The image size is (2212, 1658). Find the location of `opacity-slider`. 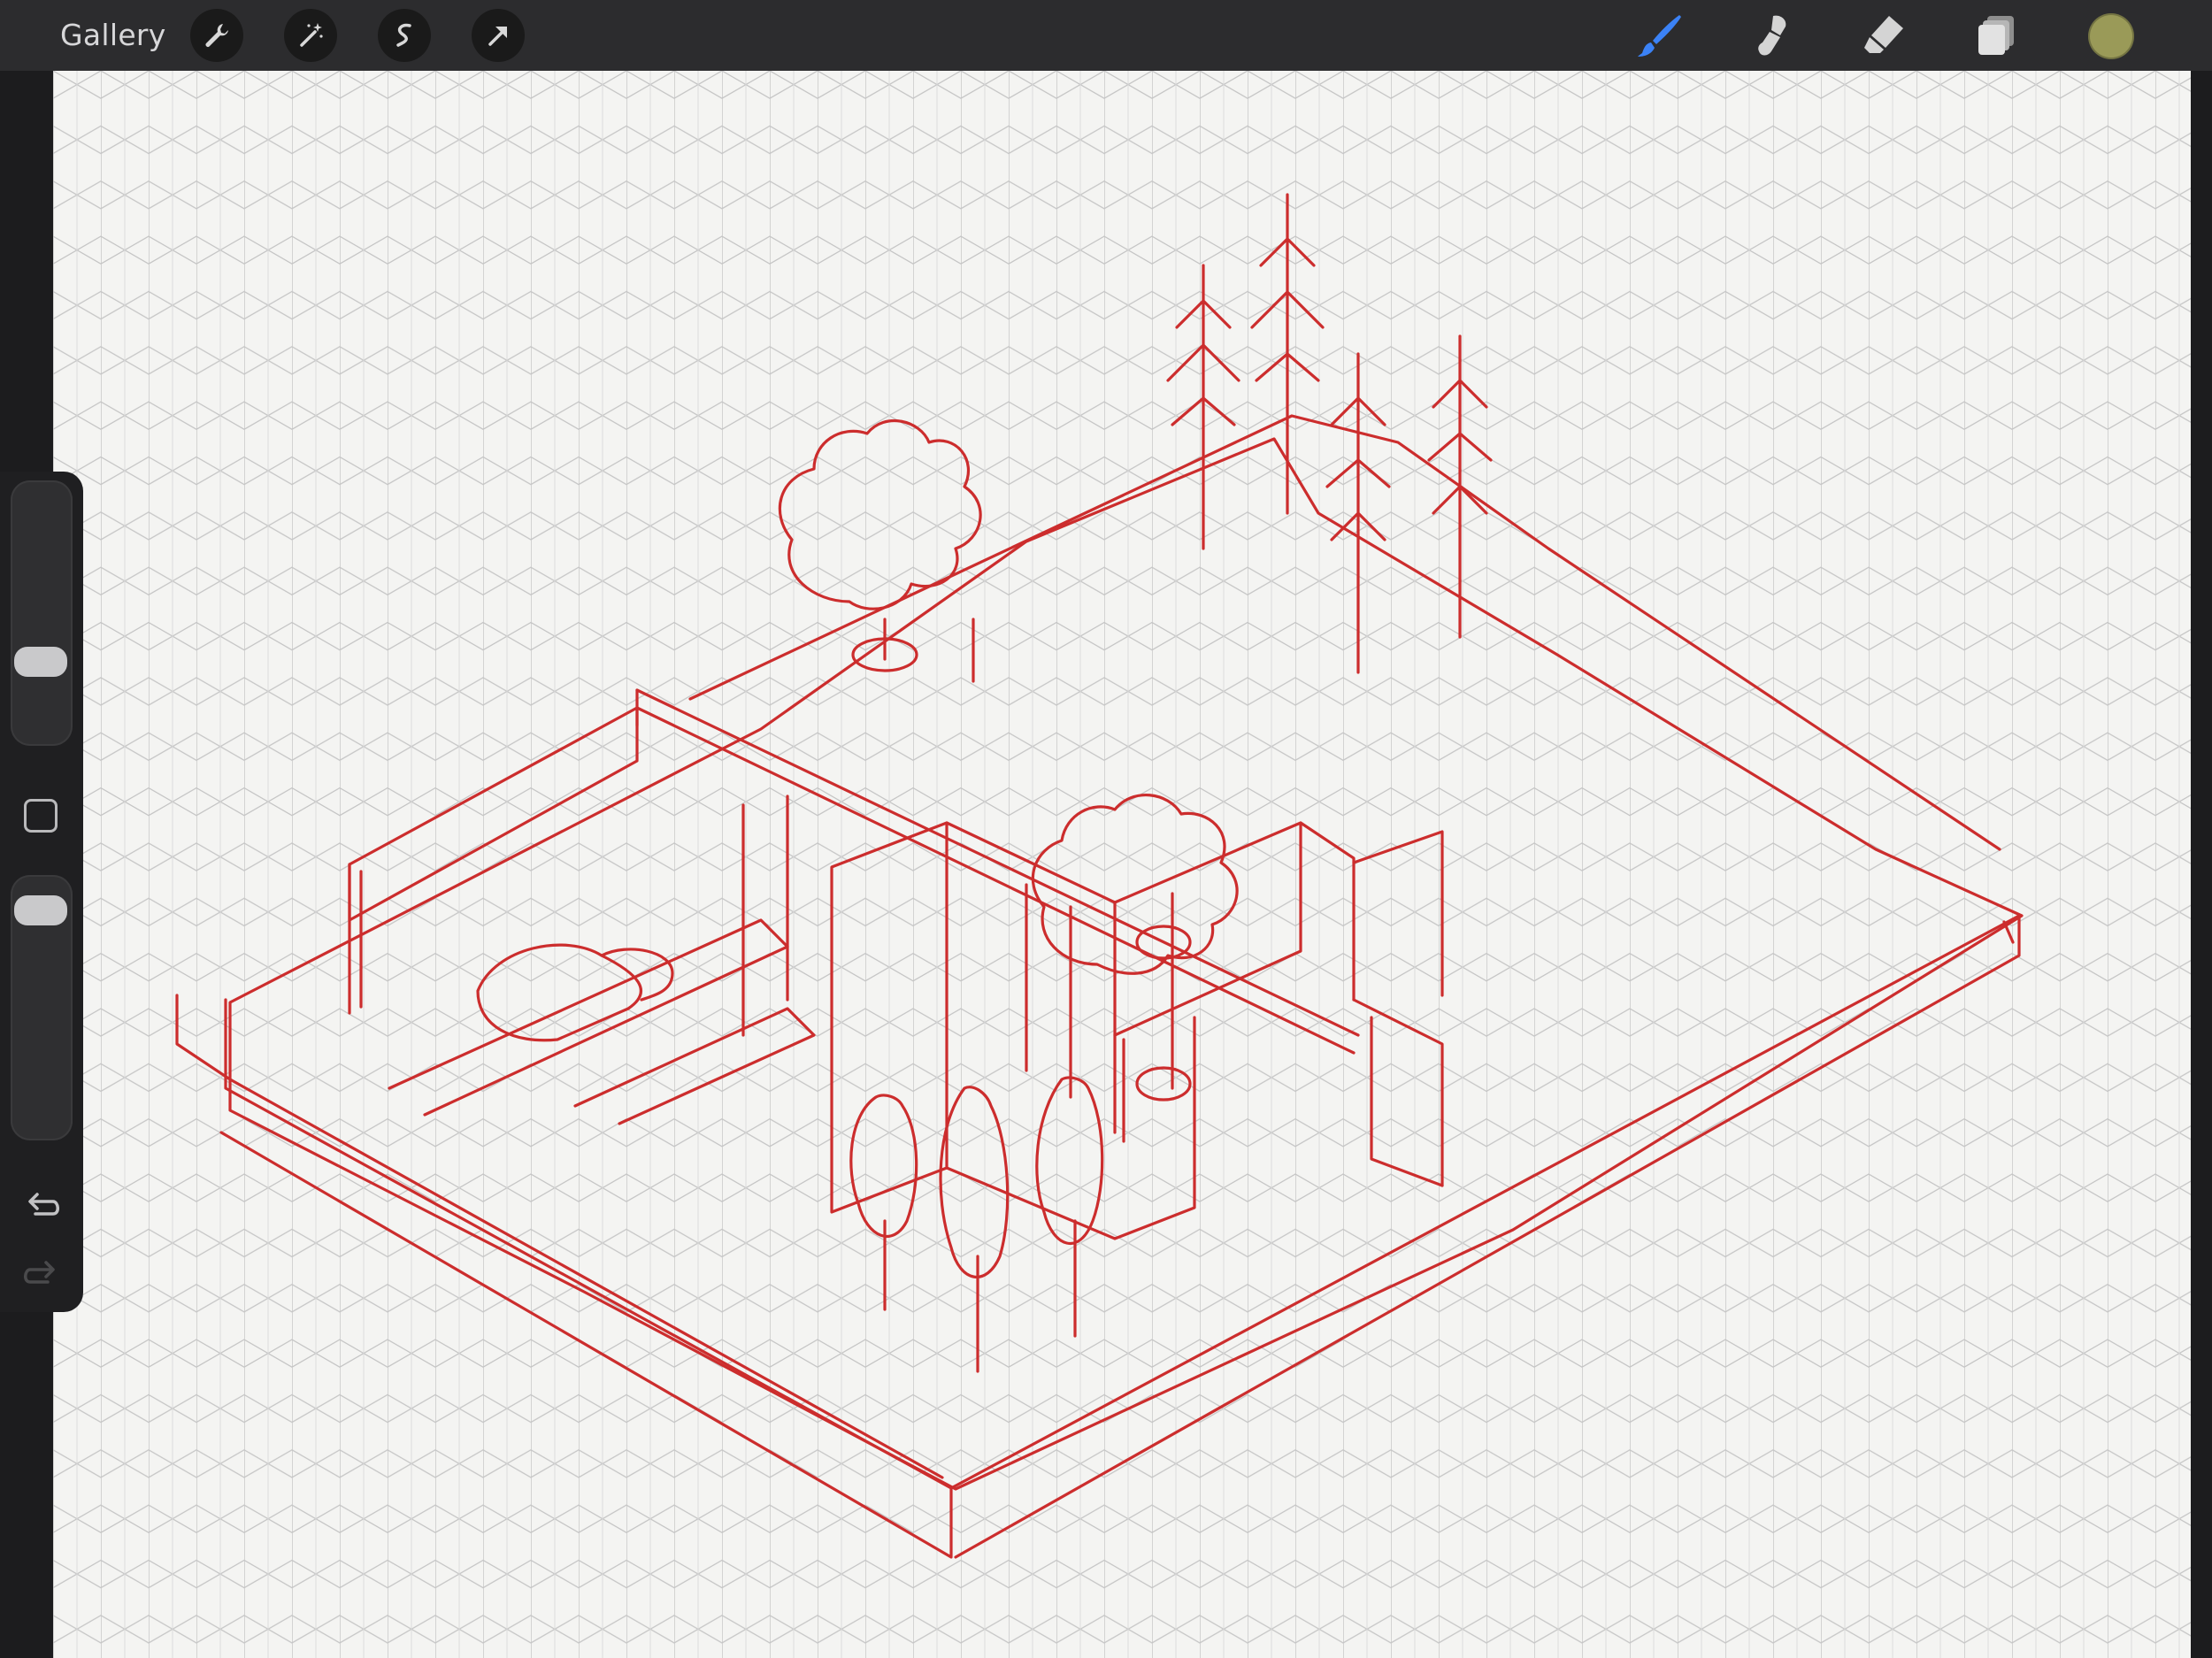

opacity-slider is located at coordinates (42, 1007).